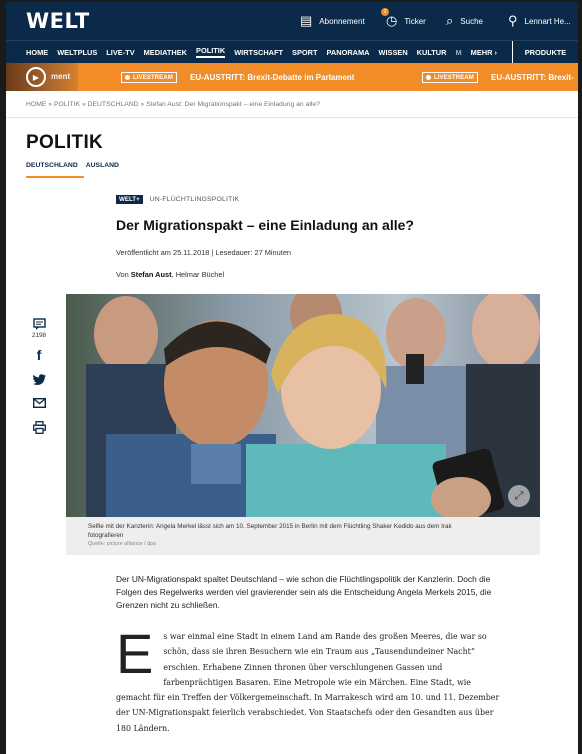 This screenshot has width=582, height=754. Describe the element at coordinates (304, 52) in the screenshot. I see `nav-item-sport: SPORT` at that location.